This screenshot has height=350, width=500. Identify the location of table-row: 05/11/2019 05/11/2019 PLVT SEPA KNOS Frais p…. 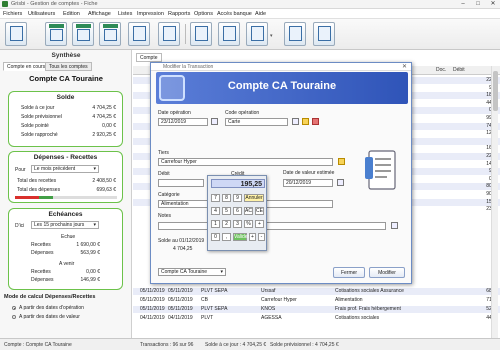
(316, 309).